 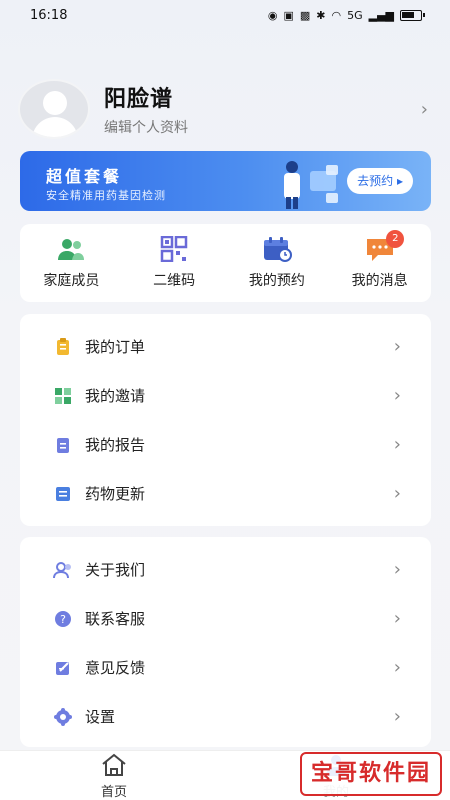 What do you see at coordinates (272, 15) in the screenshot?
I see `eye-icon: ◉` at bounding box center [272, 15].